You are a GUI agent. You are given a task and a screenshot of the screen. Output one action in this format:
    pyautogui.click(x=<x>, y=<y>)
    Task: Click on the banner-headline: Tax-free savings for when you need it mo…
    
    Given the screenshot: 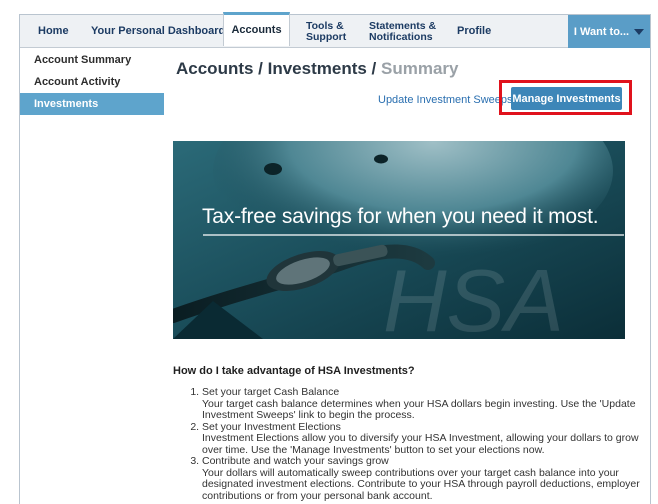 What is the action you would take?
    pyautogui.click(x=400, y=216)
    